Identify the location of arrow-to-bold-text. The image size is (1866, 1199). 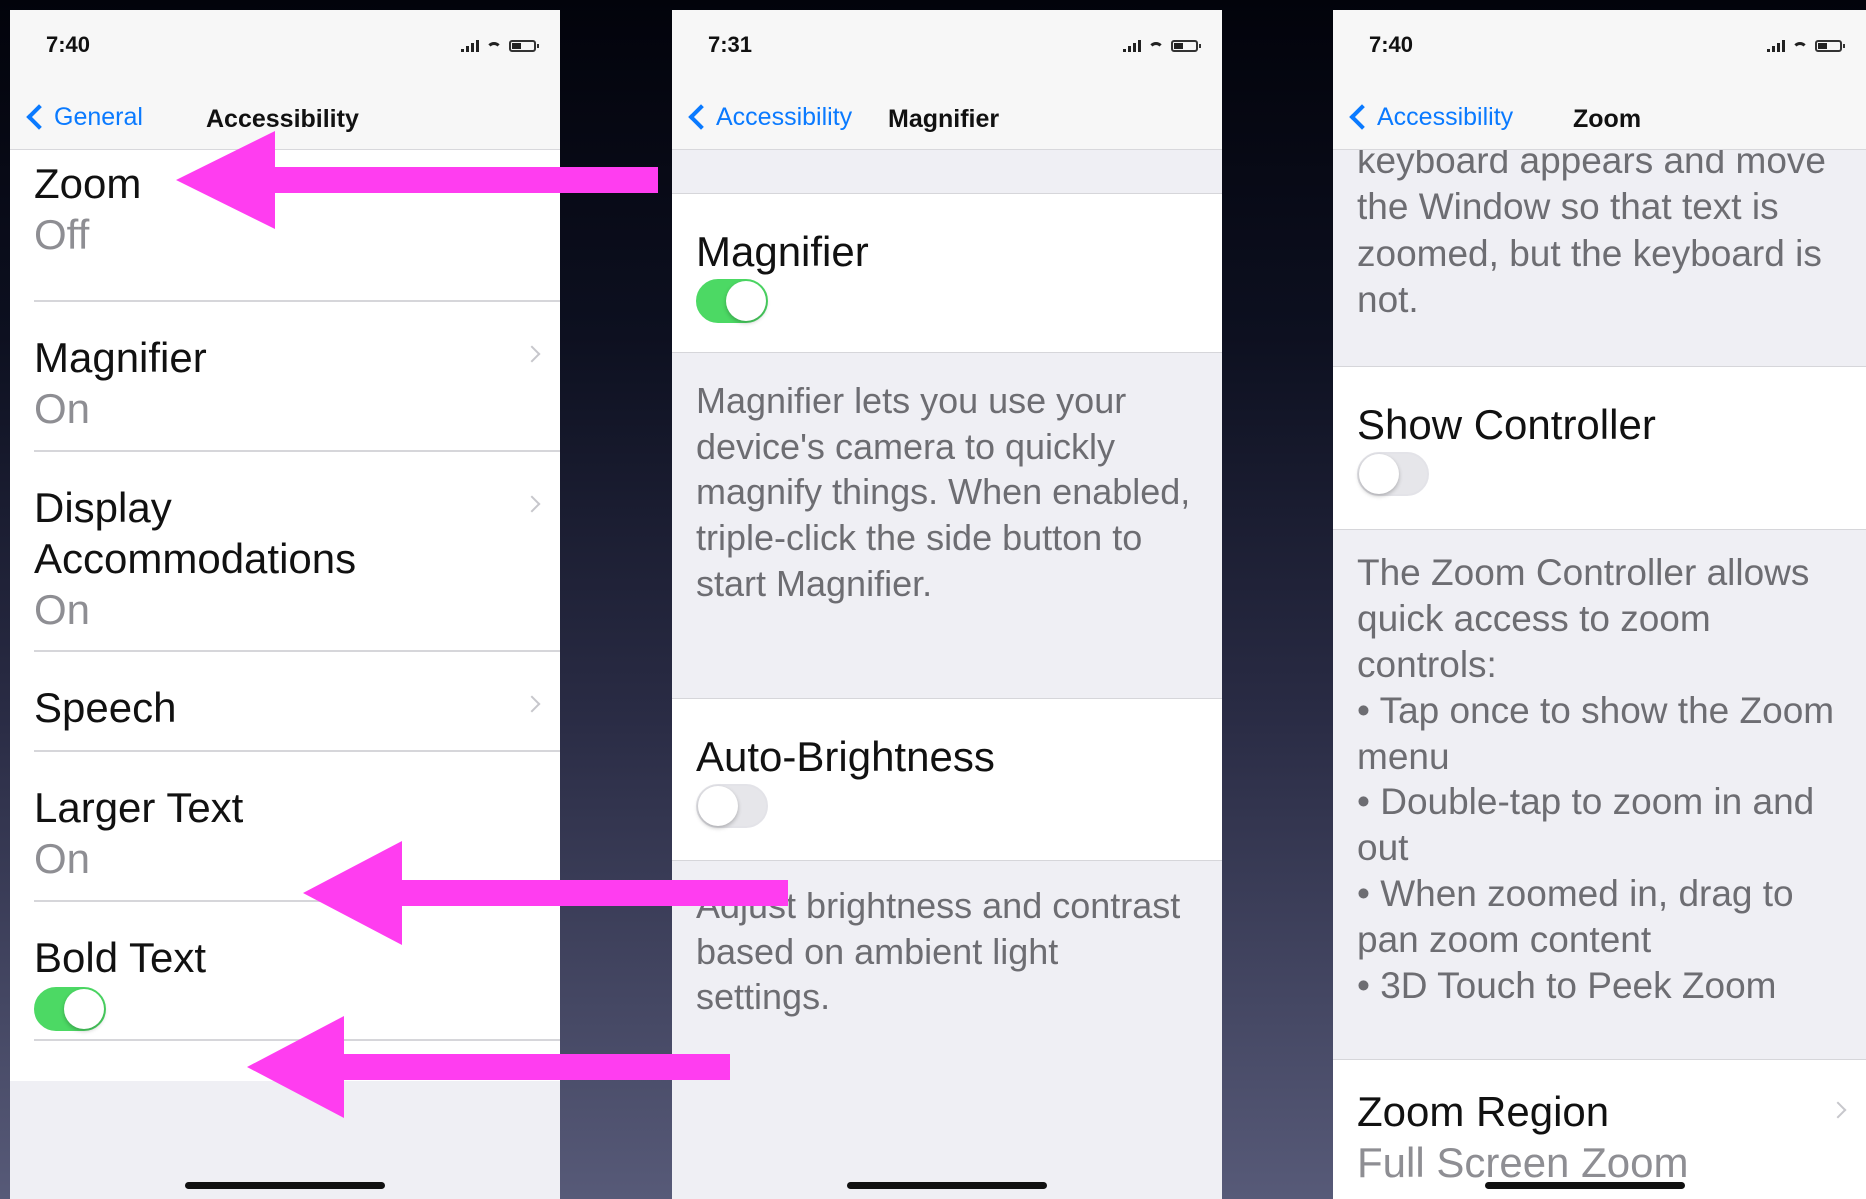
(488, 1067).